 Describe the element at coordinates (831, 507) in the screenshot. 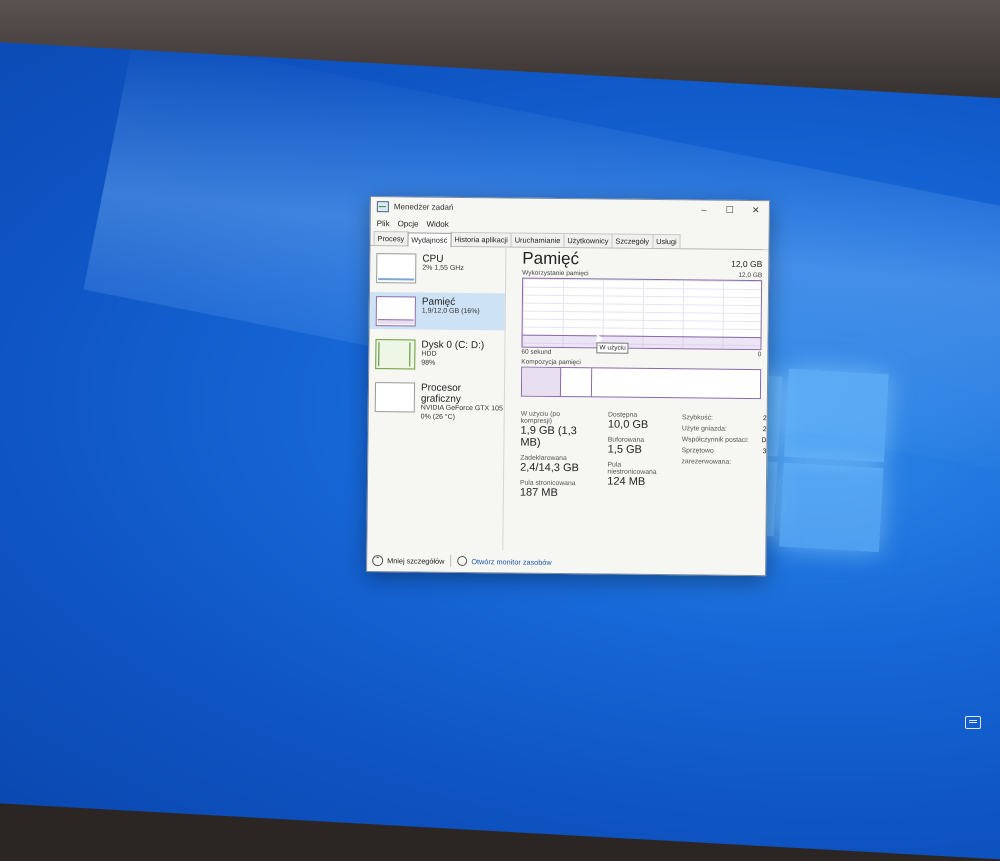

I see `logo-pane-br` at that location.